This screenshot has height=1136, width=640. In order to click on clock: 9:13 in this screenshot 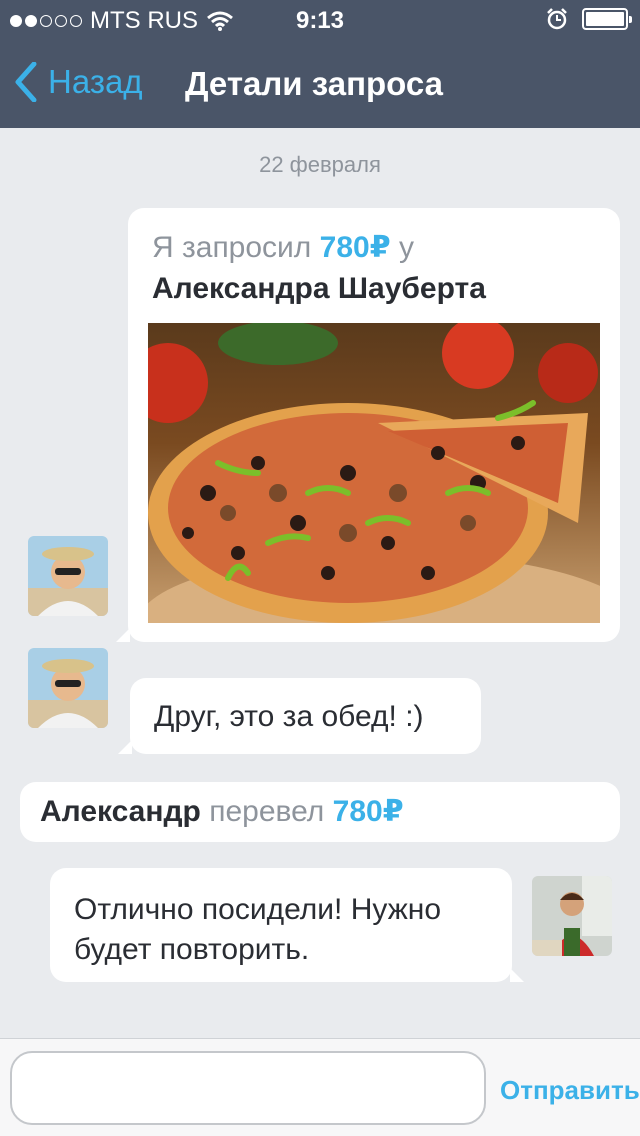, I will do `click(320, 20)`.